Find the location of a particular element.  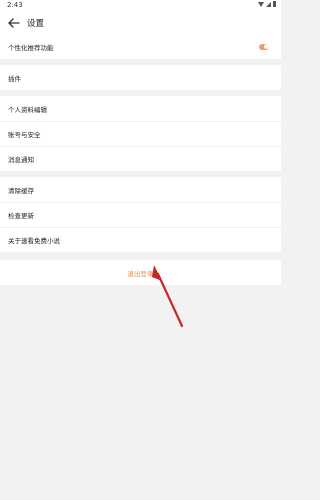

settings-group-recommend: 个性化推荐功能 is located at coordinates (140, 46).